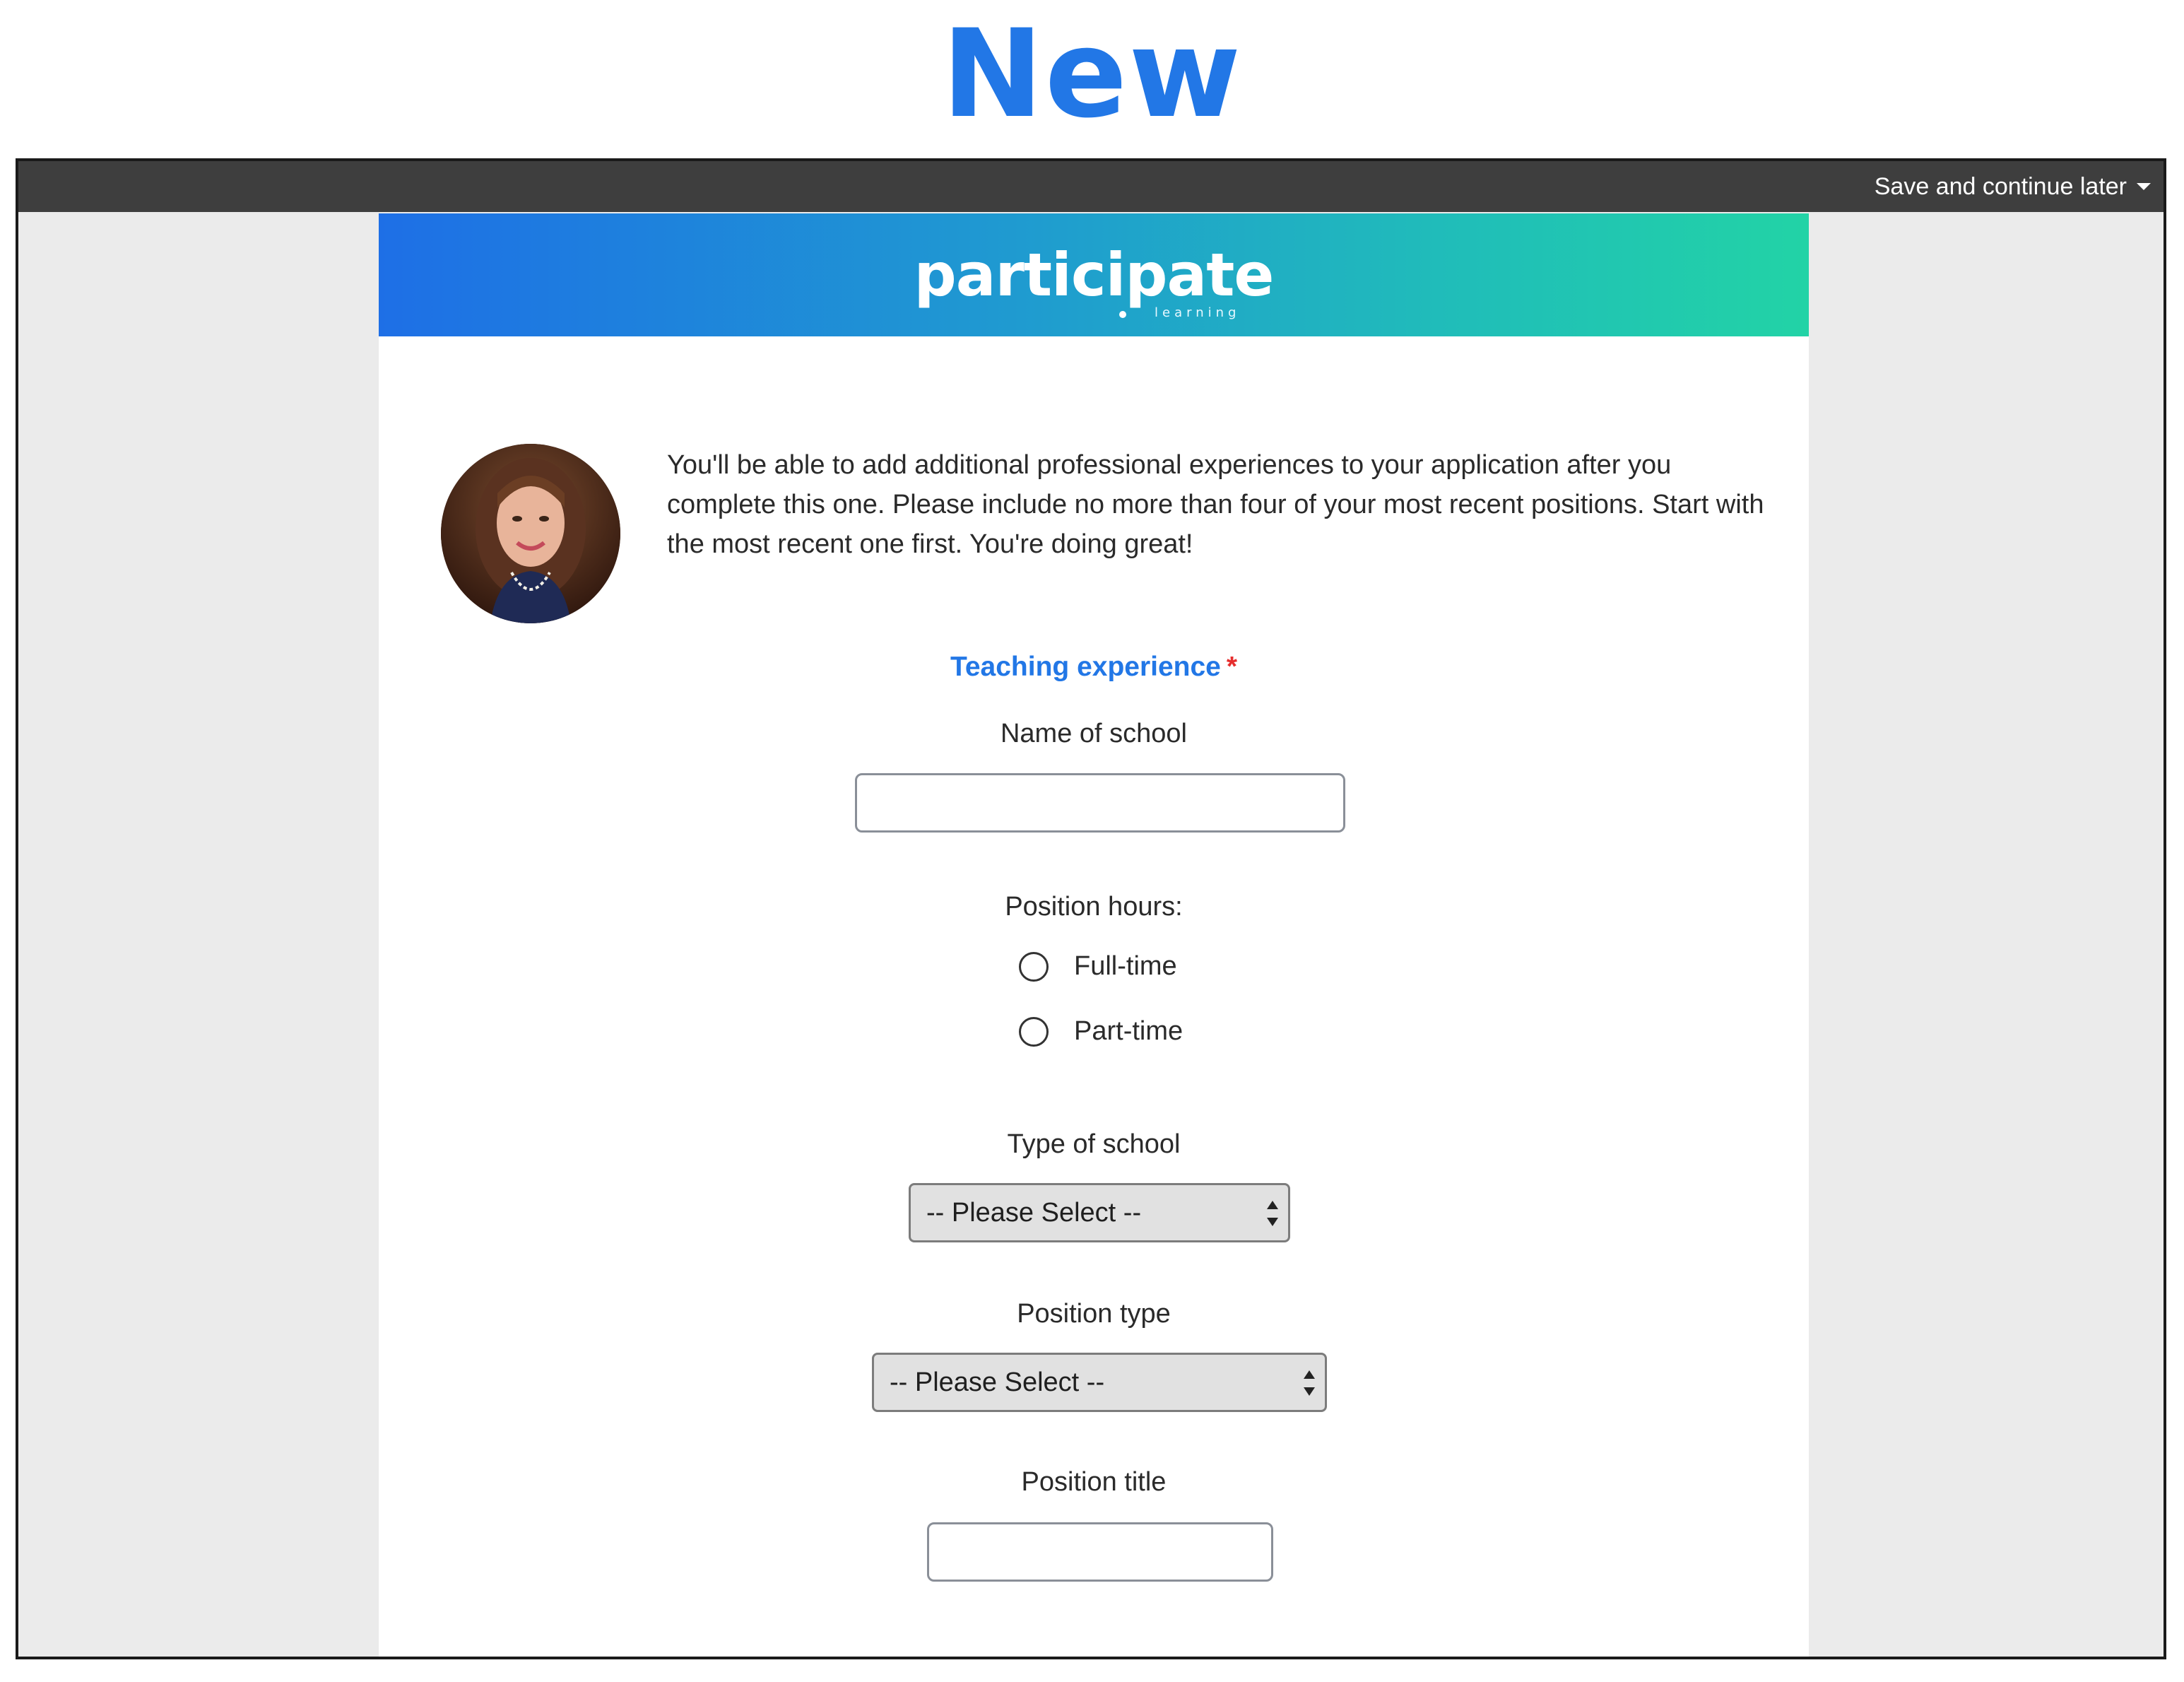 The image size is (2184, 1682). Describe the element at coordinates (1126, 966) in the screenshot. I see `radio-label: Full-time` at that location.